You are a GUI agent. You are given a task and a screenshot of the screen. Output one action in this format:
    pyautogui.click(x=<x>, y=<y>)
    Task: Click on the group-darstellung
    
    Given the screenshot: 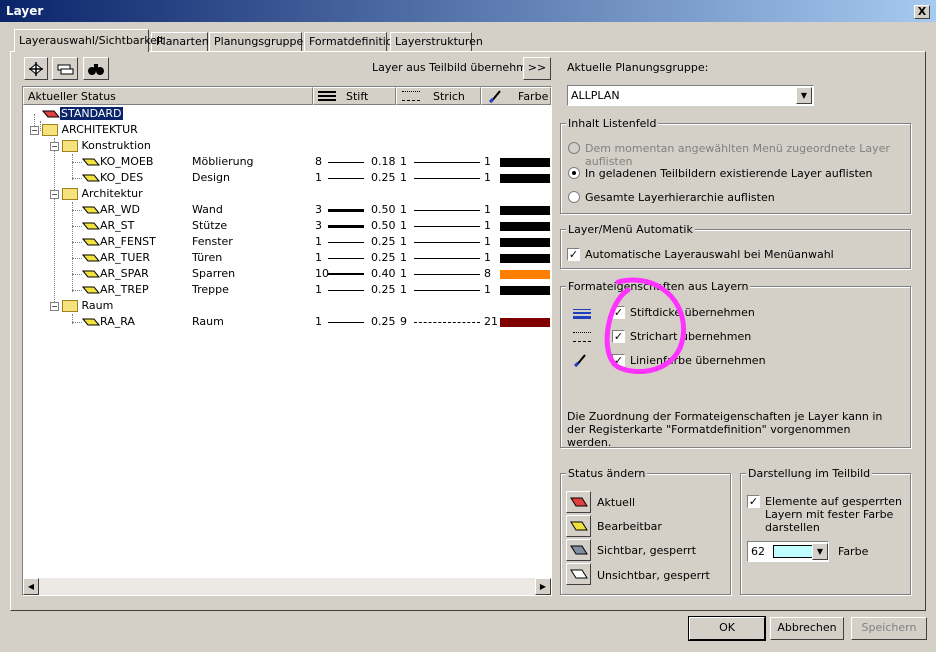 What is the action you would take?
    pyautogui.click(x=825, y=534)
    